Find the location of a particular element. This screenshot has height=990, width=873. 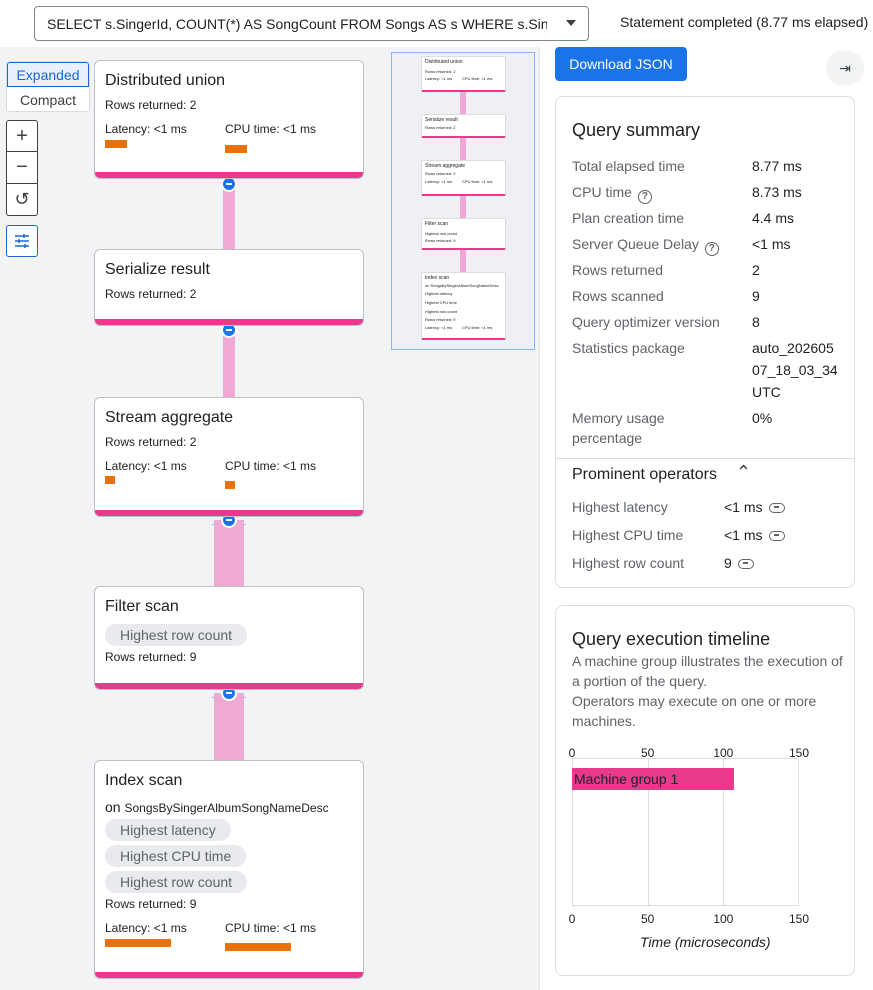

tick-label-top: 100 is located at coordinates (723, 753).